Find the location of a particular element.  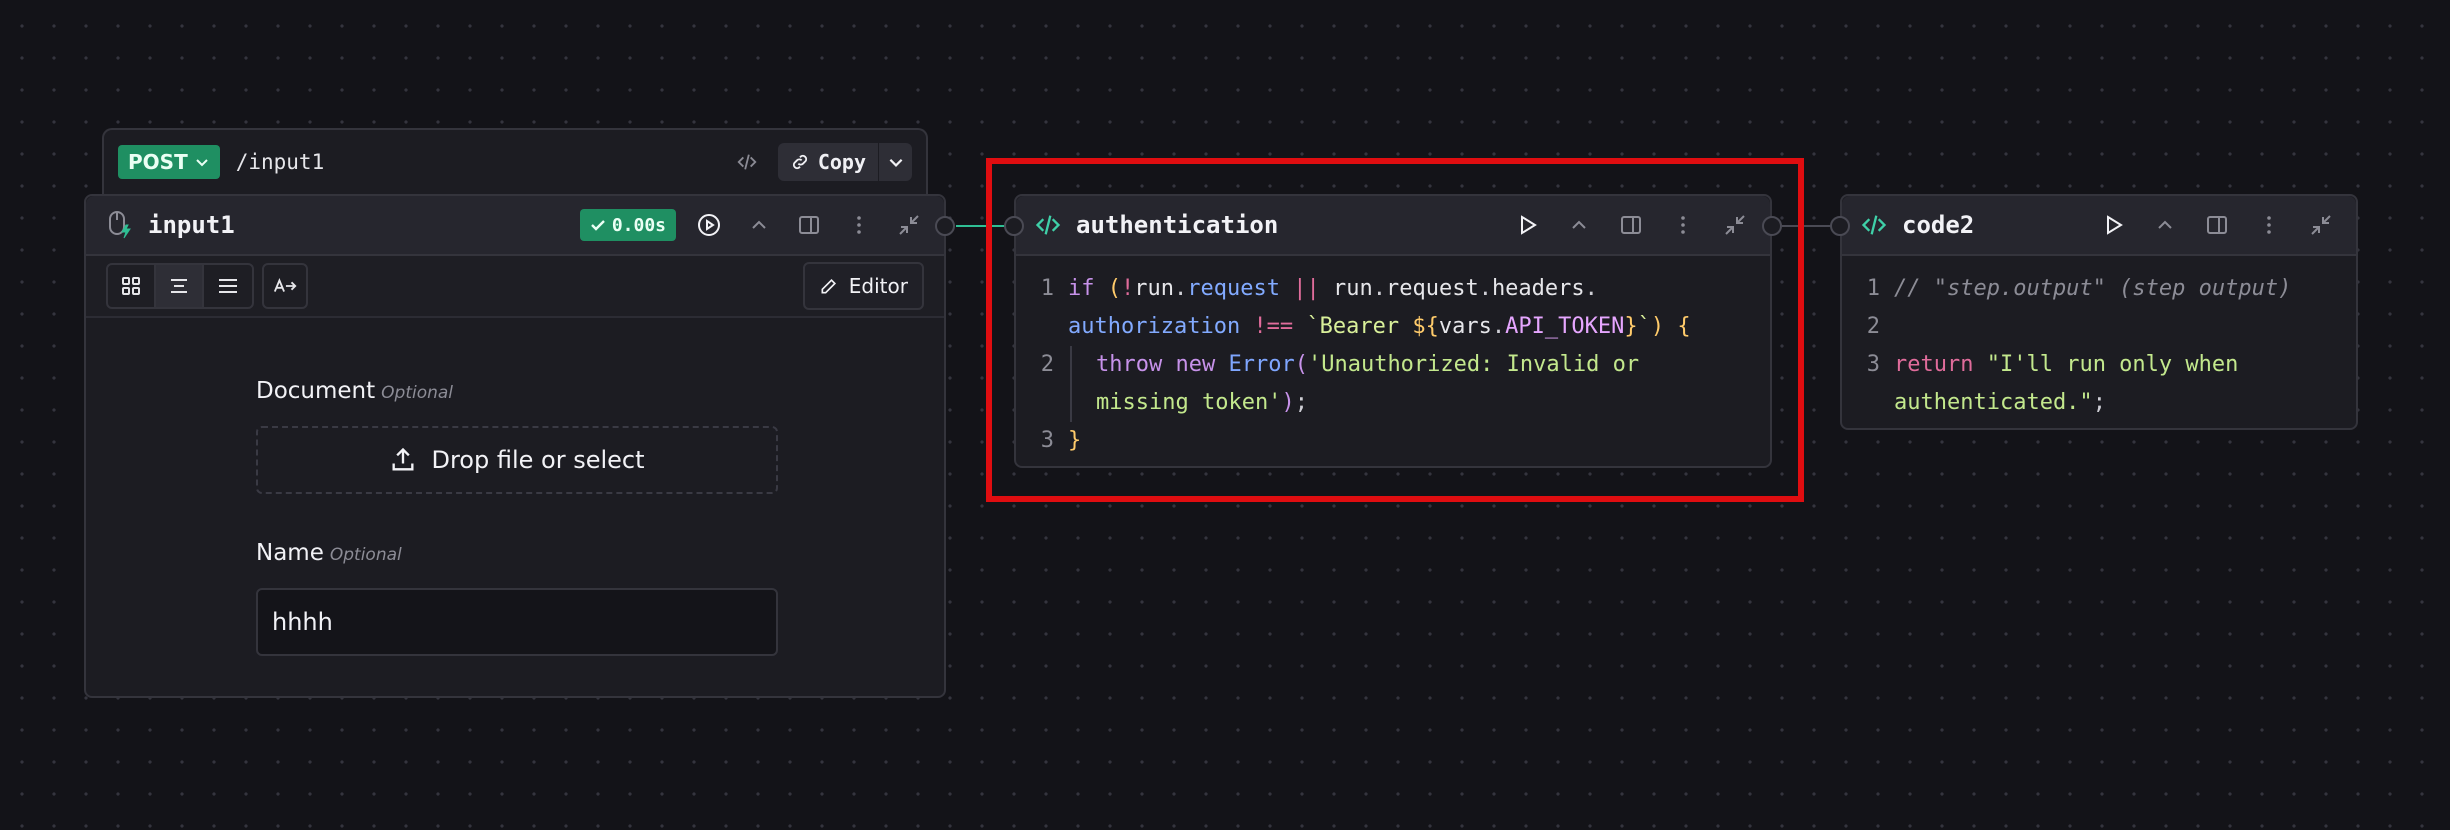

document-dropzone: Drop file or select is located at coordinates (517, 460).